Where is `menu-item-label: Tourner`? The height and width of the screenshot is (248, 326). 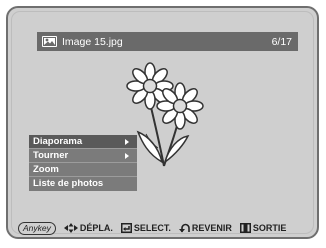
menu-item-label: Tourner is located at coordinates (51, 155).